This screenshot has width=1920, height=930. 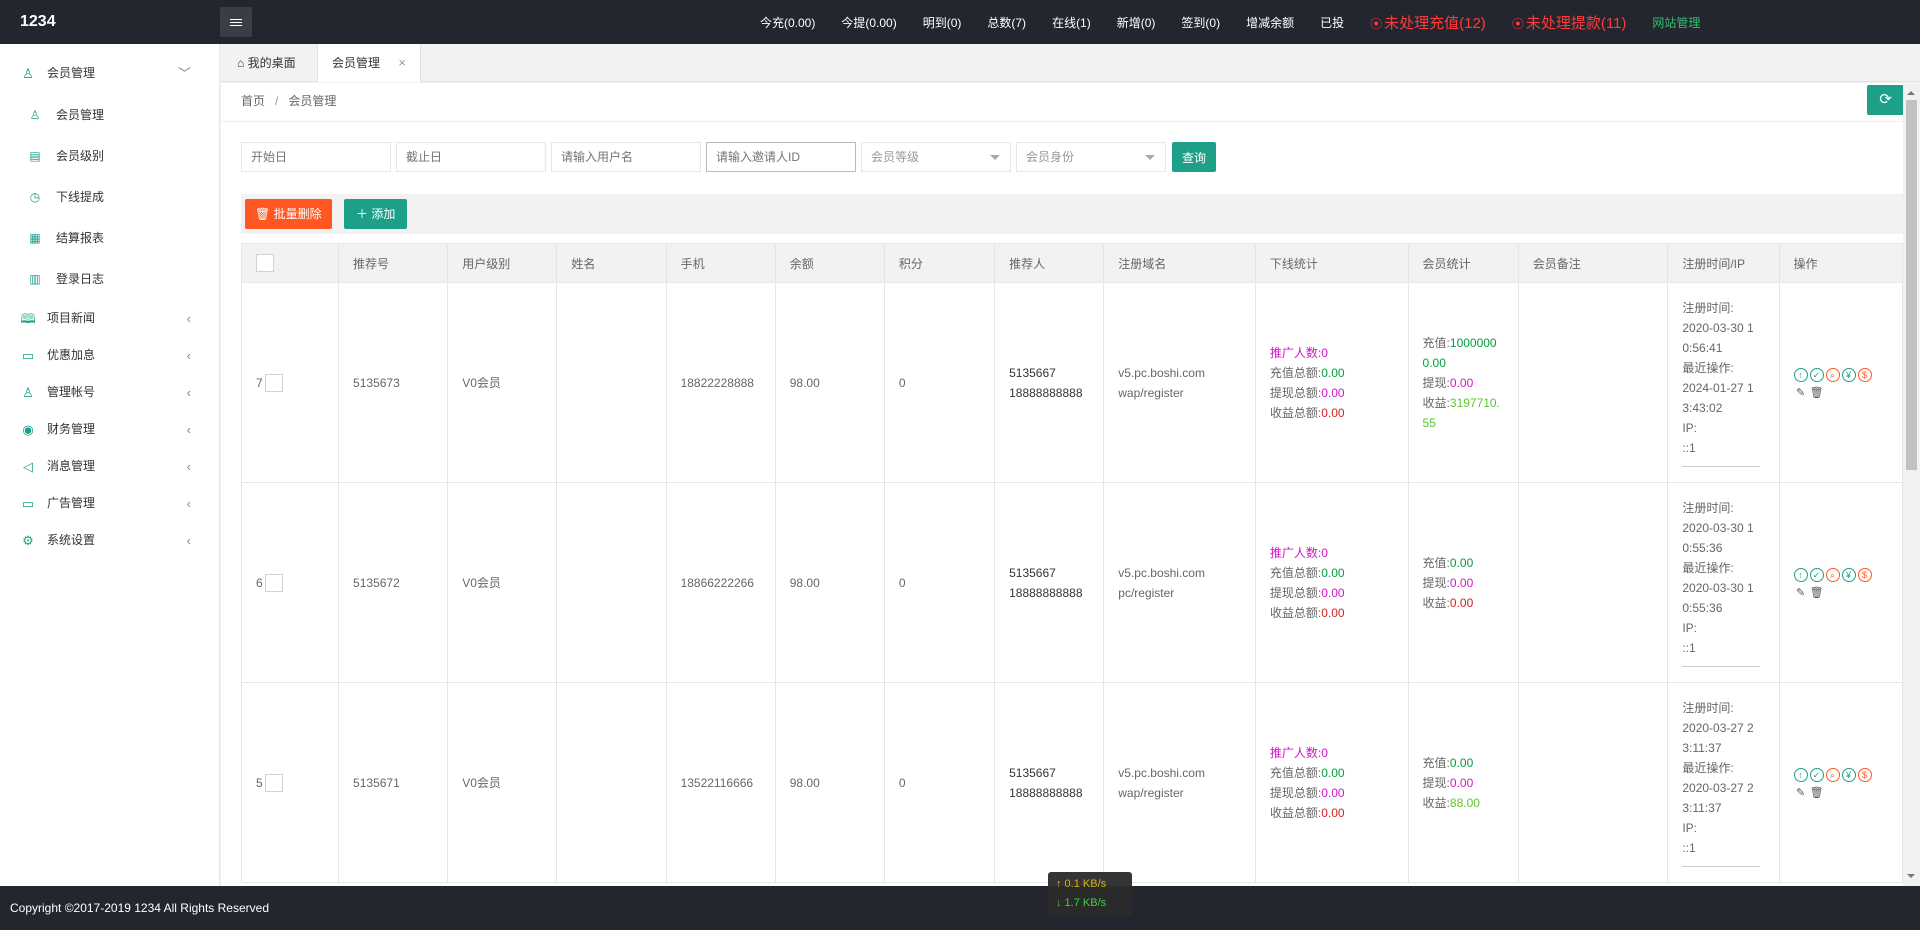 I want to click on header-stat-0: 今充(0.00), so click(x=787, y=22).